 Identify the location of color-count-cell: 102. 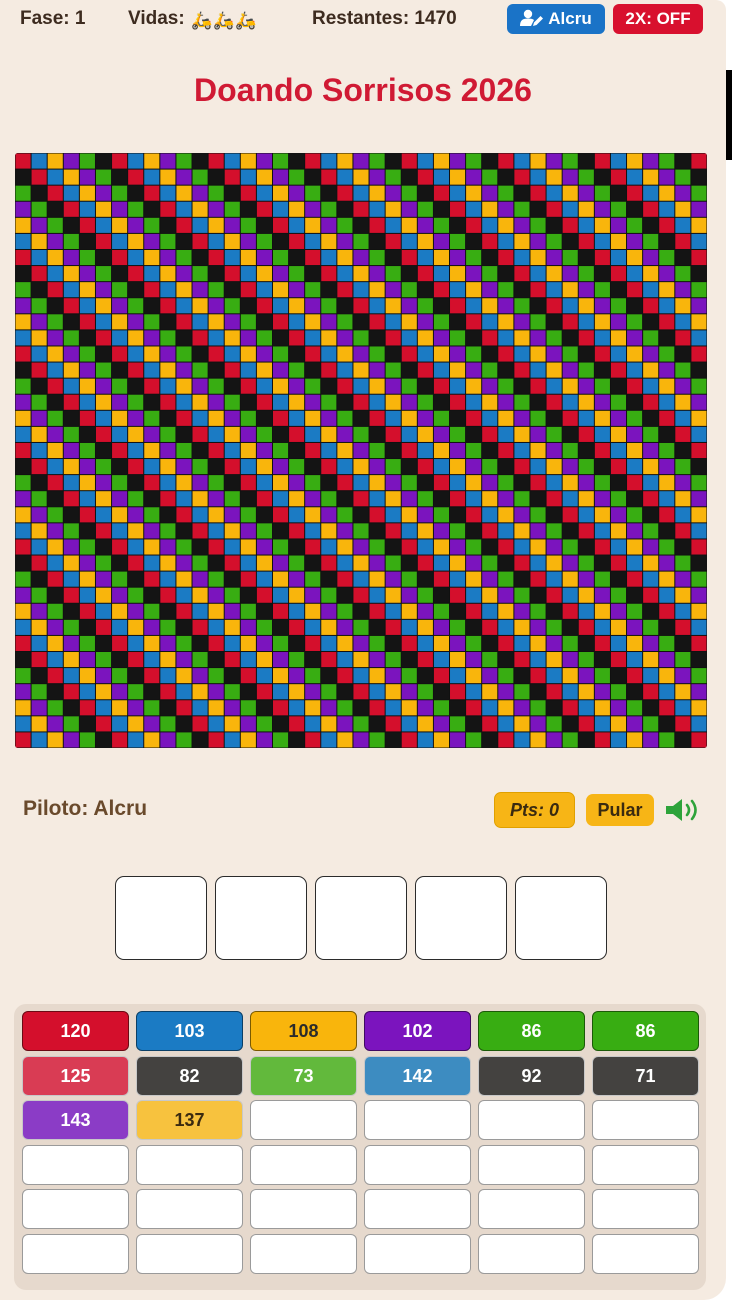
(417, 1031).